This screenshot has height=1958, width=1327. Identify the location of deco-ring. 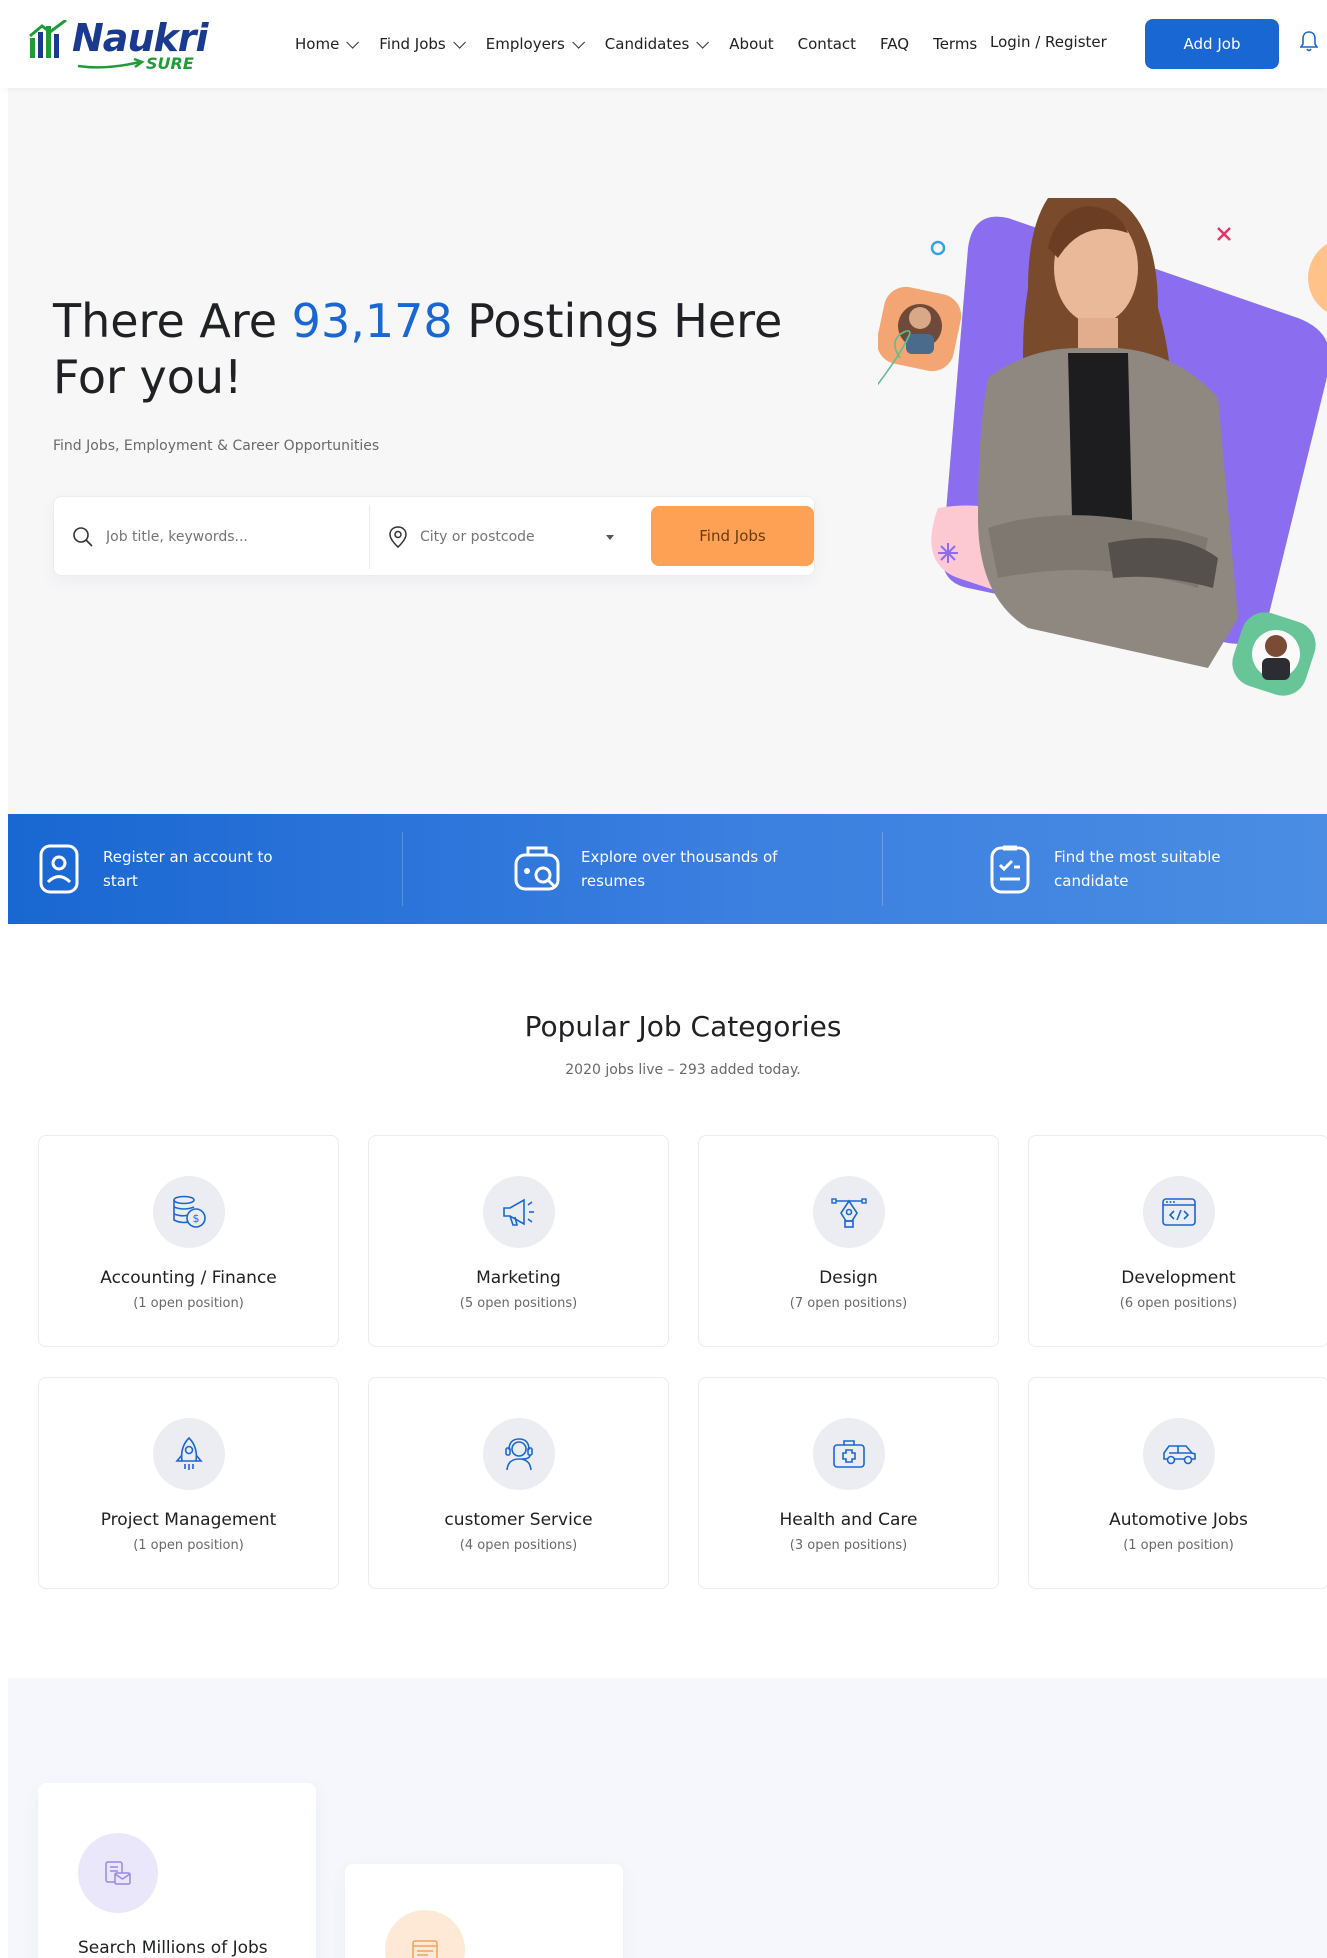
(938, 248).